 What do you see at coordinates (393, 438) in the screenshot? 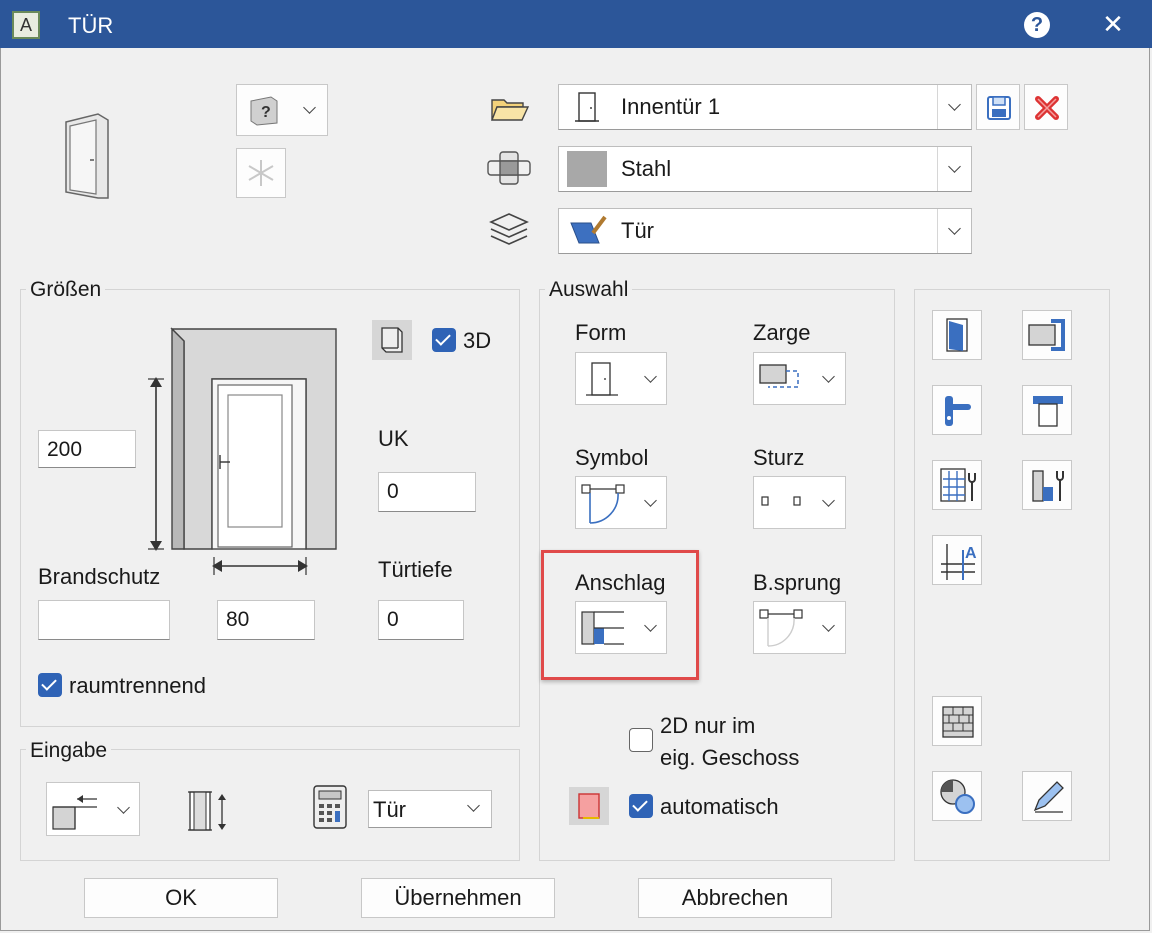
I see `uk-label: UK` at bounding box center [393, 438].